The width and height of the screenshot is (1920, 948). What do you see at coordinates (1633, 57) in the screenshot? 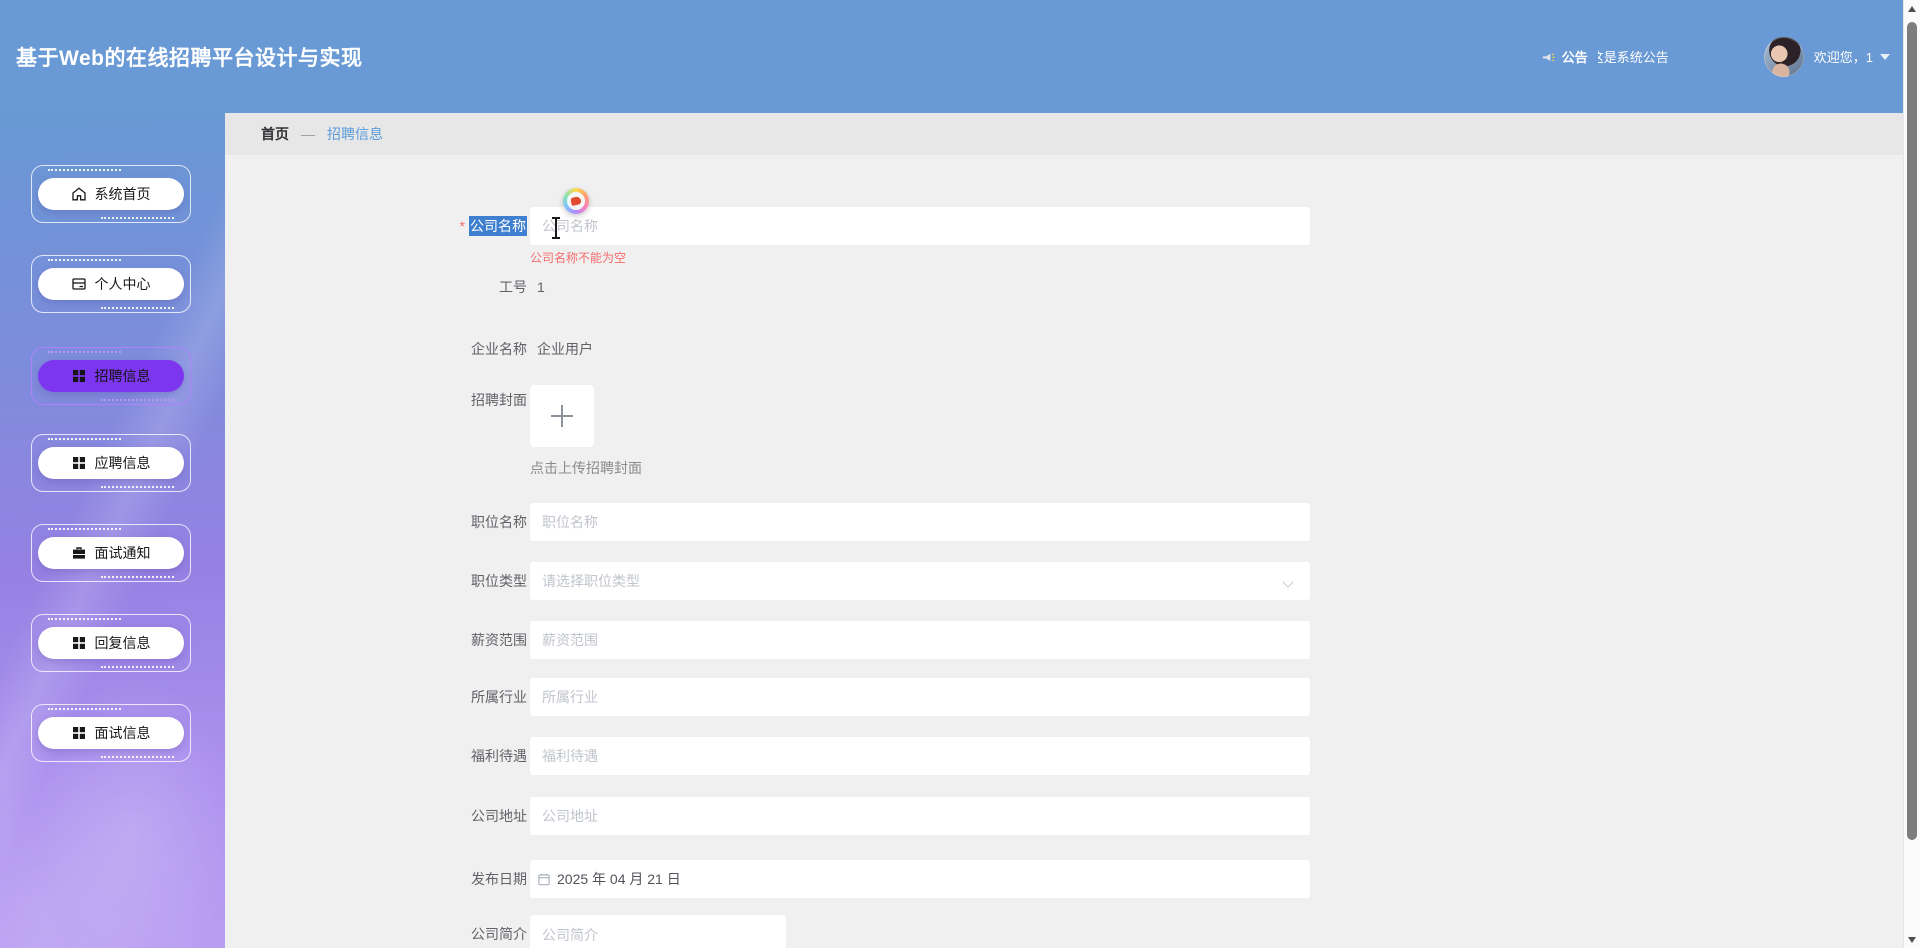
I see `announcement-text: 这是系统公告` at bounding box center [1633, 57].